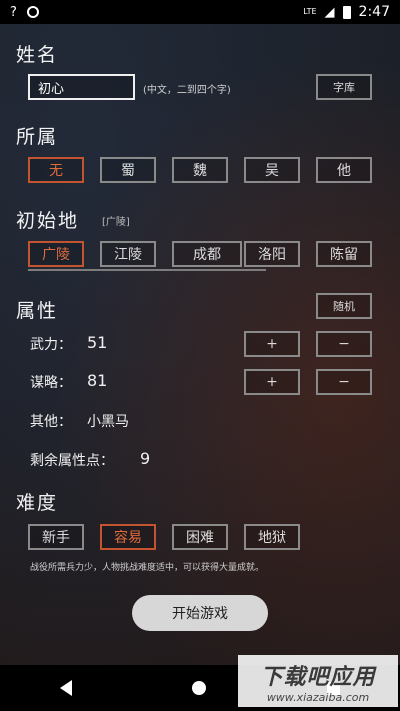 This screenshot has height=711, width=400. What do you see at coordinates (128, 170) in the screenshot?
I see `faction-option-shu: 蜀` at bounding box center [128, 170].